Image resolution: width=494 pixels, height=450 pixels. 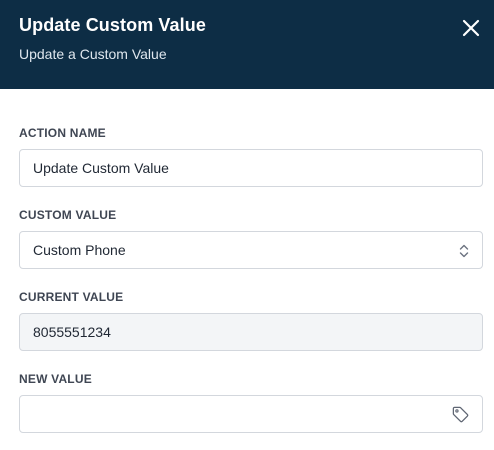 I want to click on current-value-field: 8055551234, so click(x=251, y=332).